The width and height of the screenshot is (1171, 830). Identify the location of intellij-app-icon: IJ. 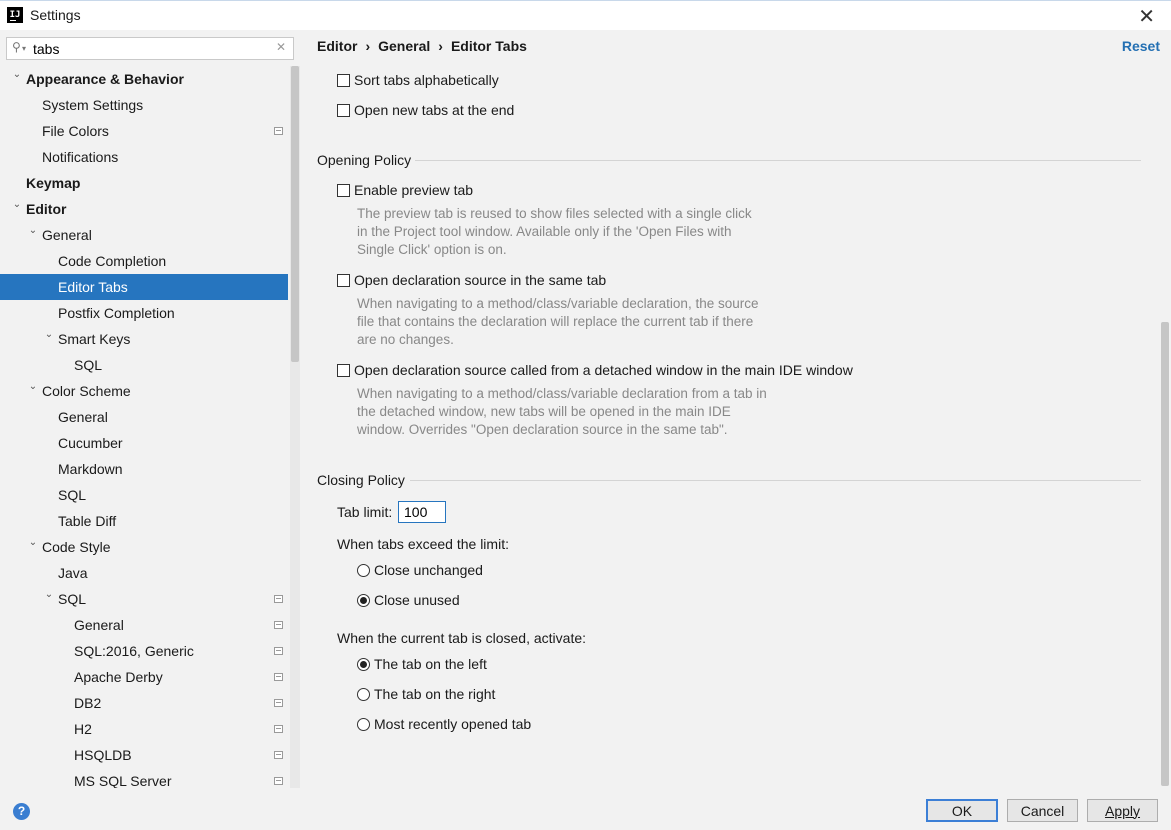
(15, 15).